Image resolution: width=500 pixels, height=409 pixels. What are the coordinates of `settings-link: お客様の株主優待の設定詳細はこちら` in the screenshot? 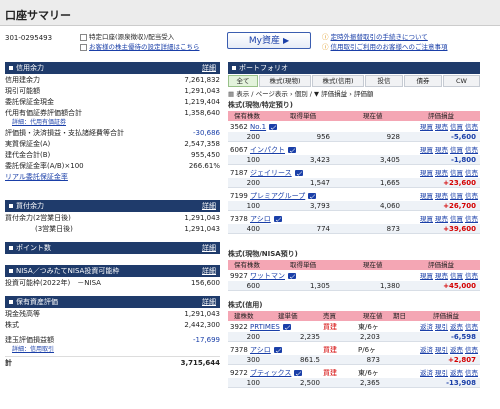 It's located at (144, 47).